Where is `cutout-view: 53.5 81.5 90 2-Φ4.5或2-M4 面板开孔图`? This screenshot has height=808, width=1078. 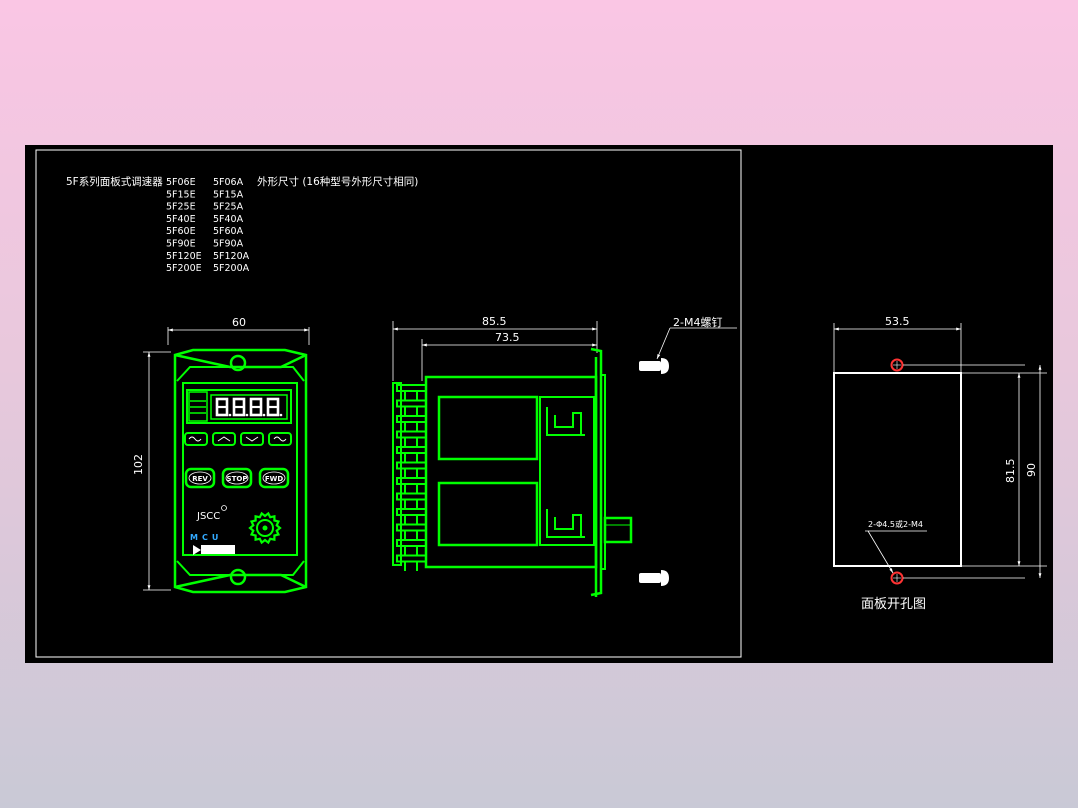
cutout-view: 53.5 81.5 90 2-Φ4.5或2-M4 面板开孔图 is located at coordinates (940, 463).